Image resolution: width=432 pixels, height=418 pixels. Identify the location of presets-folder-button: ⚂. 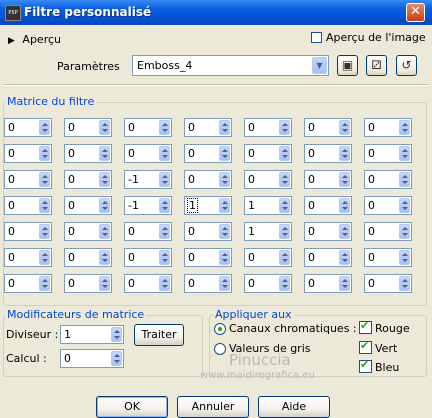
(376, 65).